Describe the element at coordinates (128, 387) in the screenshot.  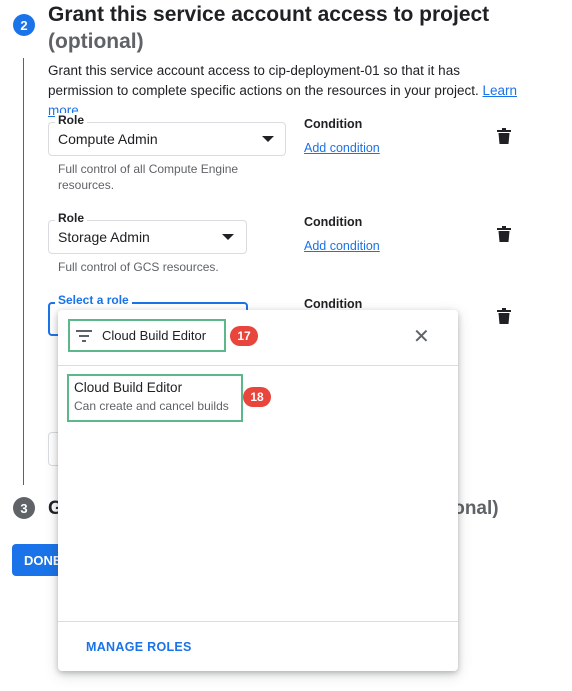
I see `option-cloud-build-editor: Cloud Build Editor` at that location.